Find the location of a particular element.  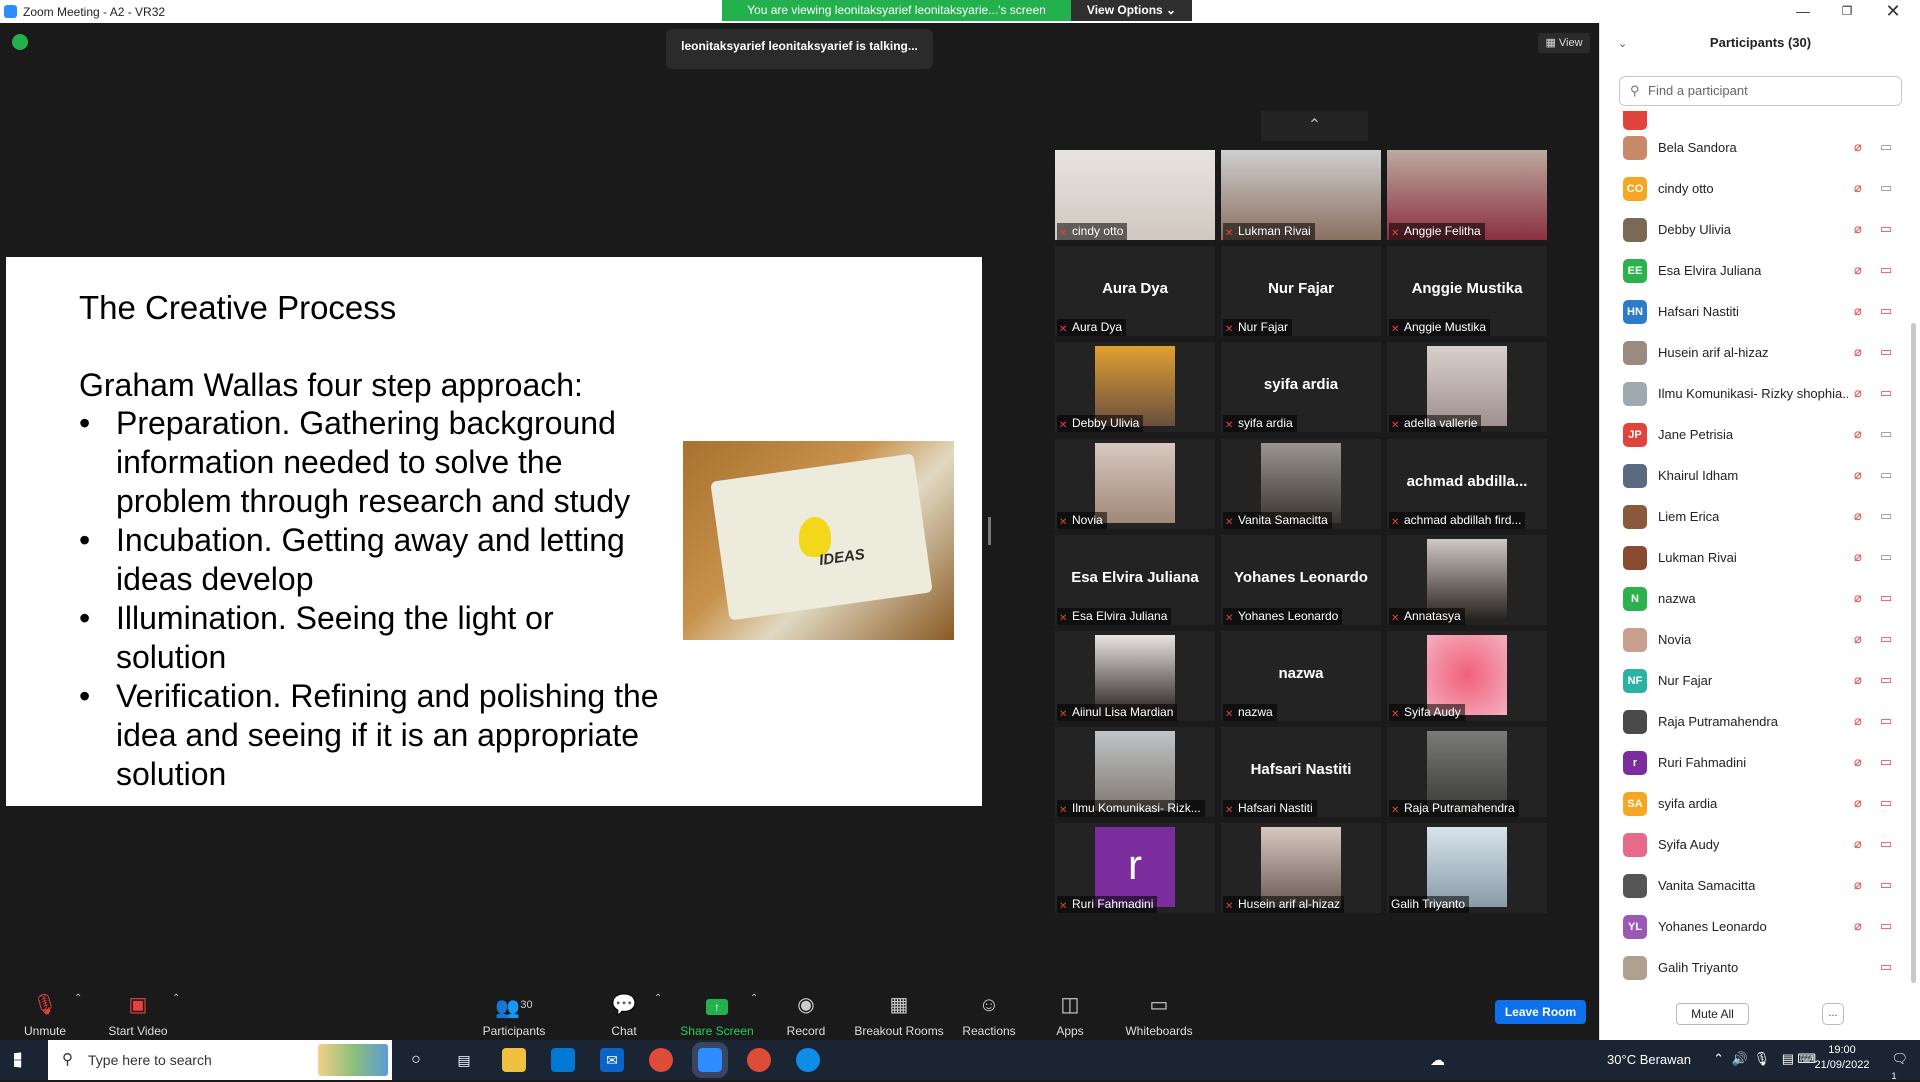

maximize-icon: ❐ is located at coordinates (1847, 11).